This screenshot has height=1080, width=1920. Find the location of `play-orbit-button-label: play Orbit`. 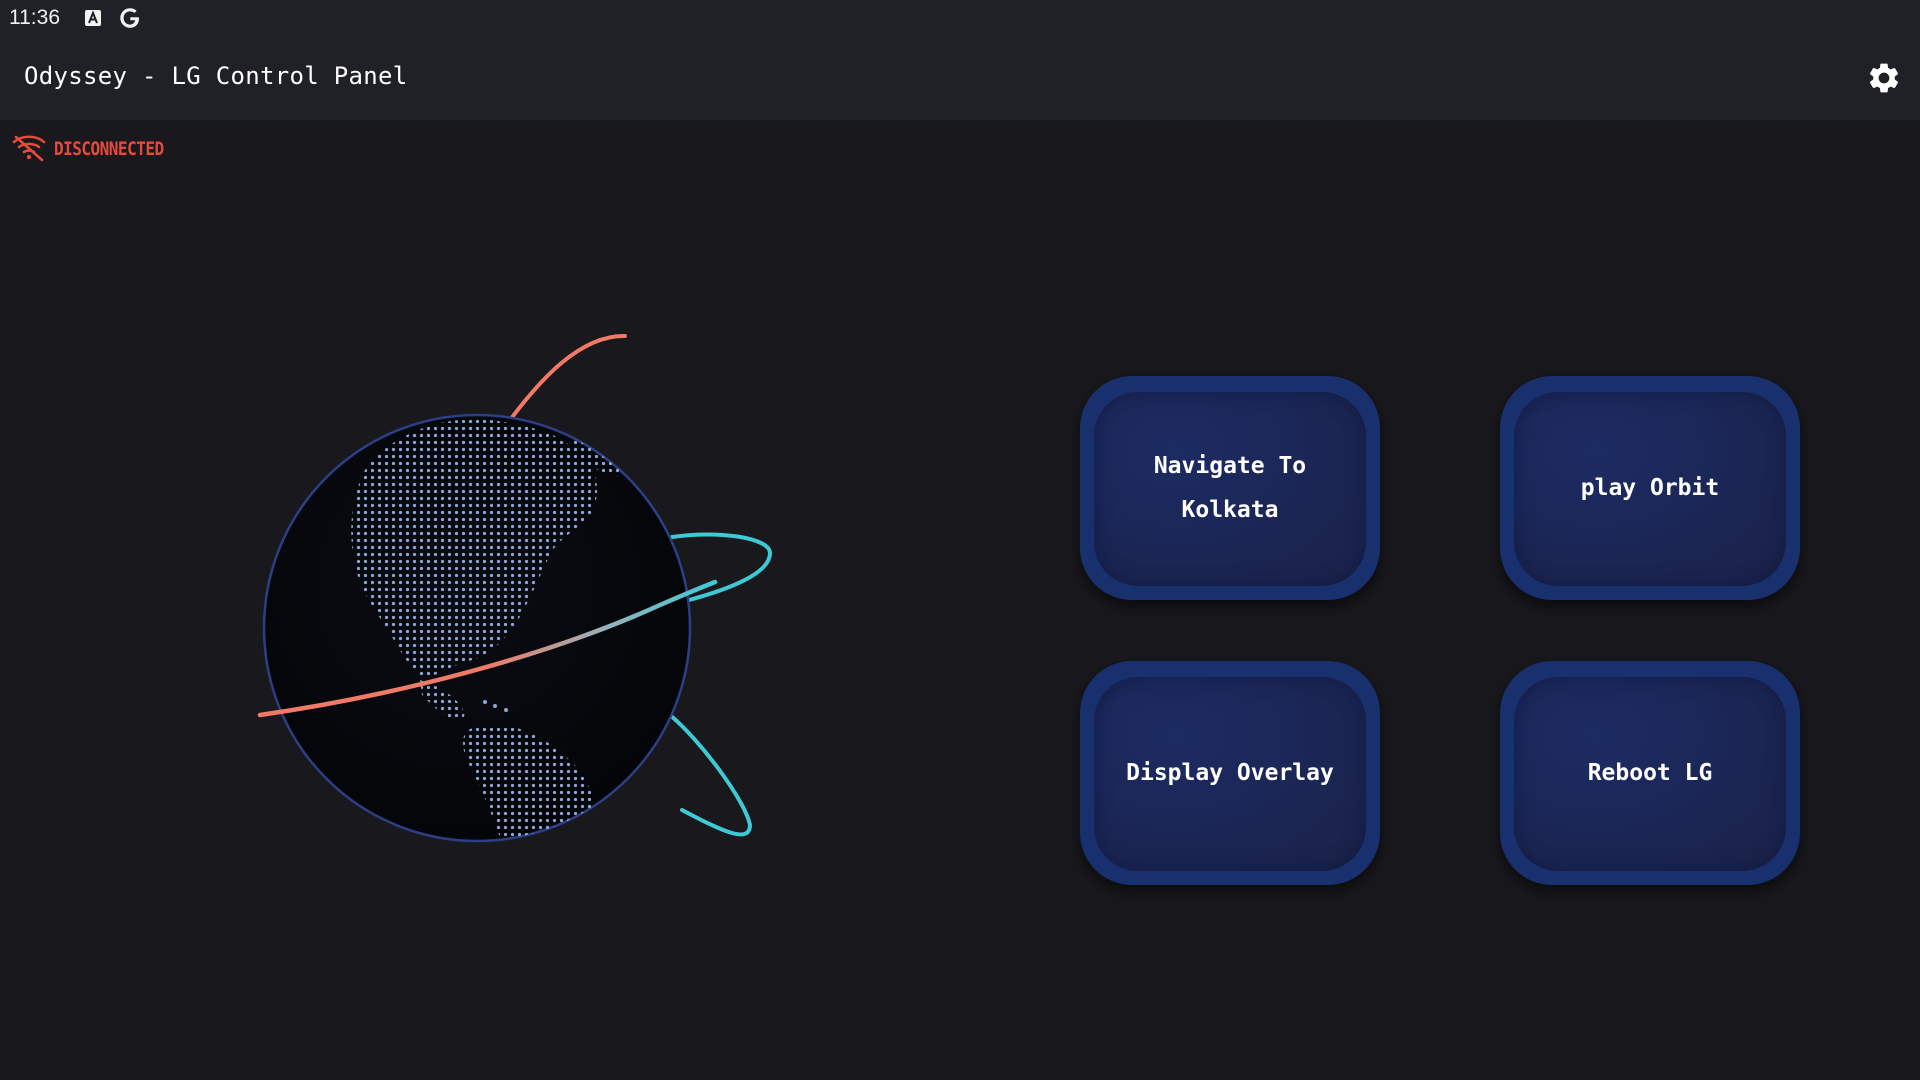

play-orbit-button-label: play Orbit is located at coordinates (1650, 488).